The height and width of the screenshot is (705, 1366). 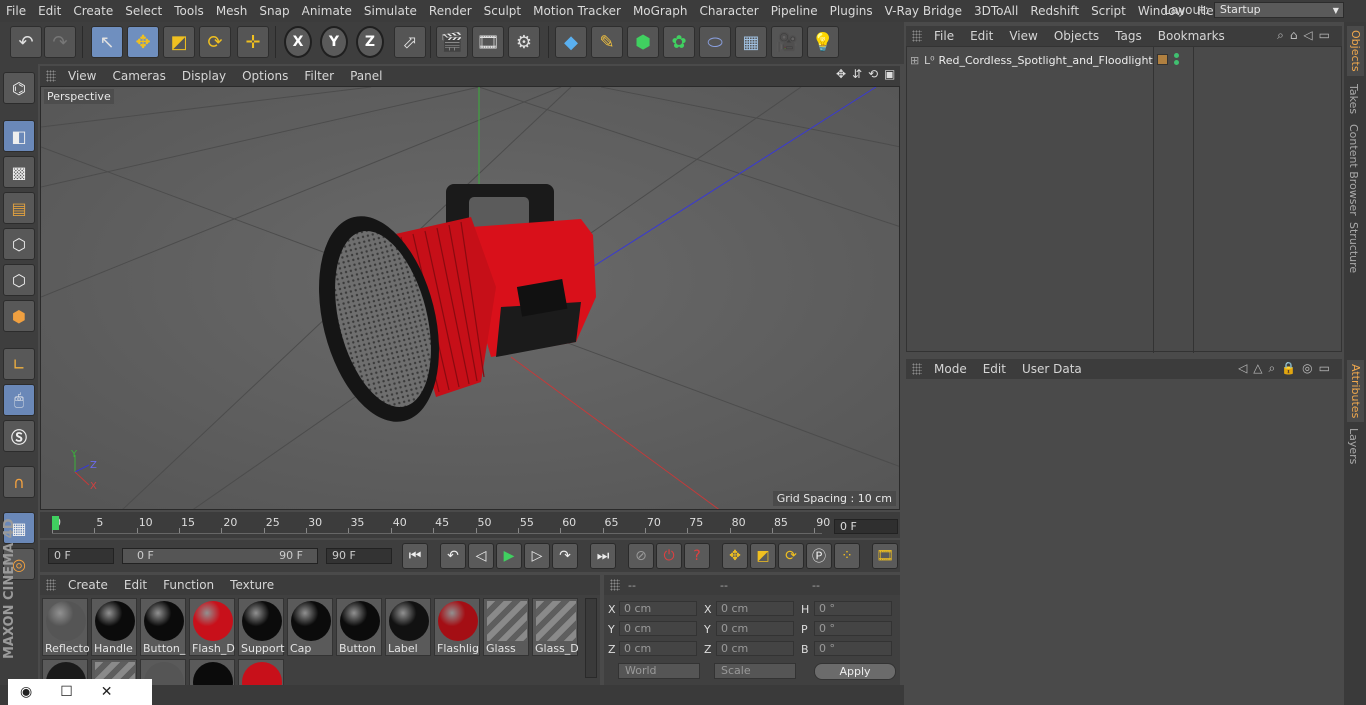 What do you see at coordinates (1176, 55) in the screenshot?
I see `editor-visibility-icon` at bounding box center [1176, 55].